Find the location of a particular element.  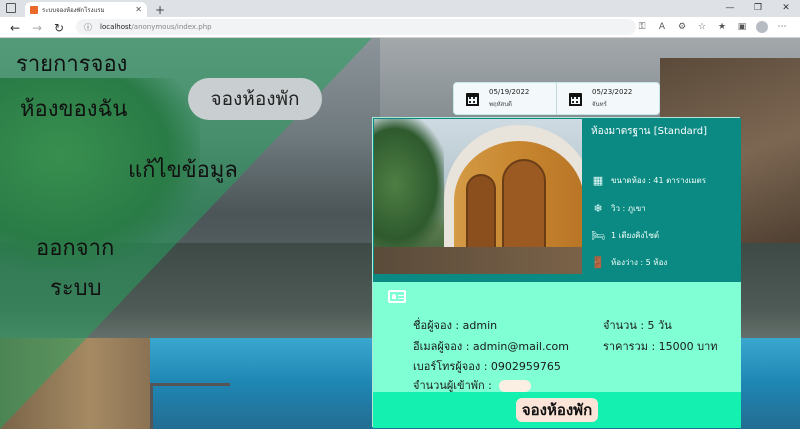

back-button: ← is located at coordinates (15, 28).